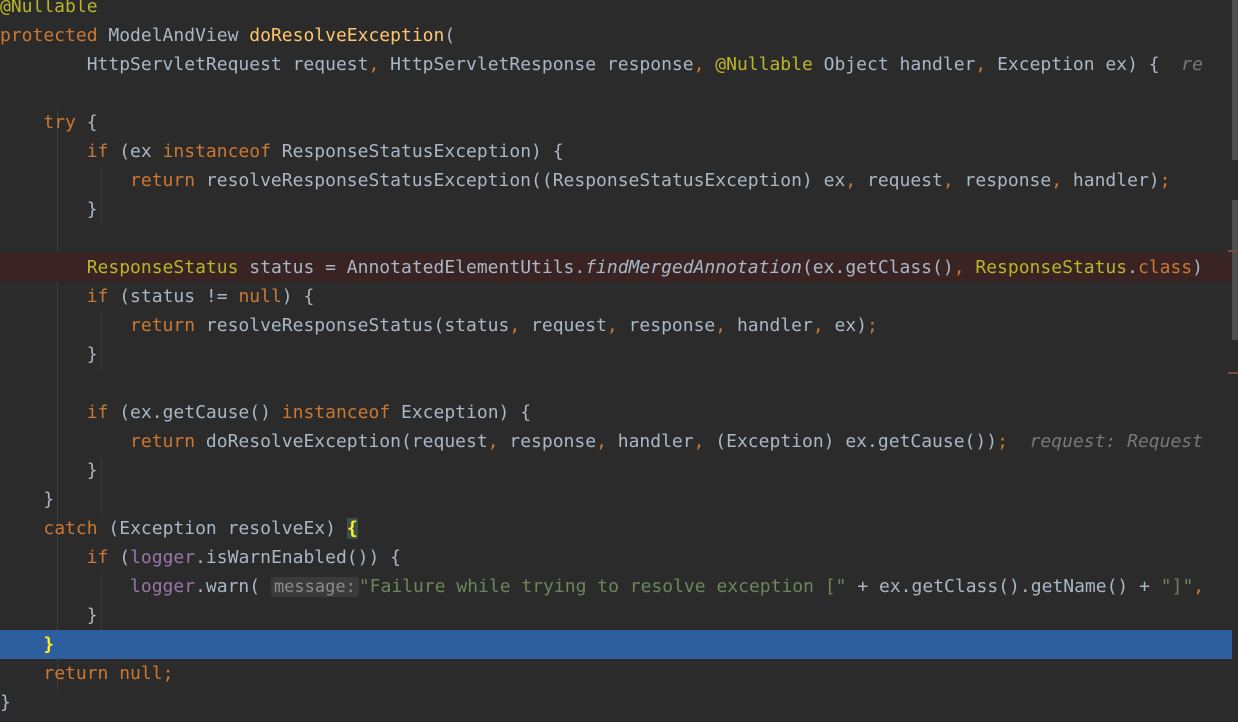 This screenshot has height=722, width=1238. Describe the element at coordinates (1177, 586) in the screenshot. I see `code-token: "]"` at that location.